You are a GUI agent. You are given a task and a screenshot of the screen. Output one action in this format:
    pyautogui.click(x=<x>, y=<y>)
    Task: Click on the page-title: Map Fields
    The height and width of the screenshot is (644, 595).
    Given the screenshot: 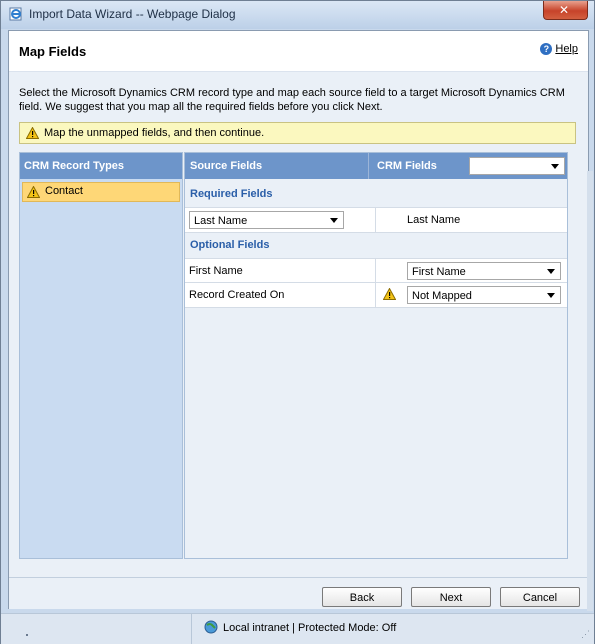 What is the action you would take?
    pyautogui.click(x=53, y=51)
    